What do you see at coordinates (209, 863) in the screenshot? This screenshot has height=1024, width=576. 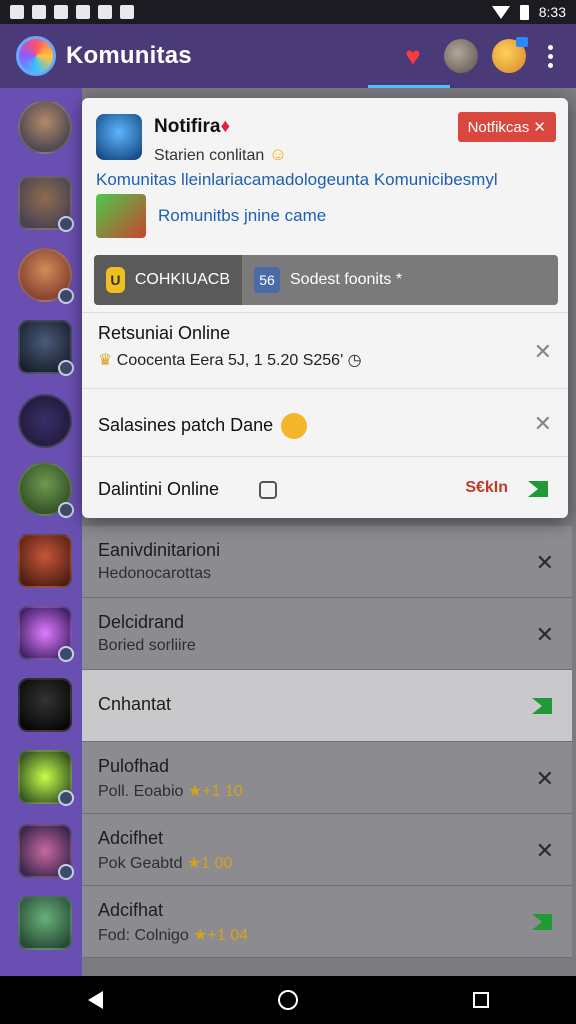 I see `rating: ★1 00` at bounding box center [209, 863].